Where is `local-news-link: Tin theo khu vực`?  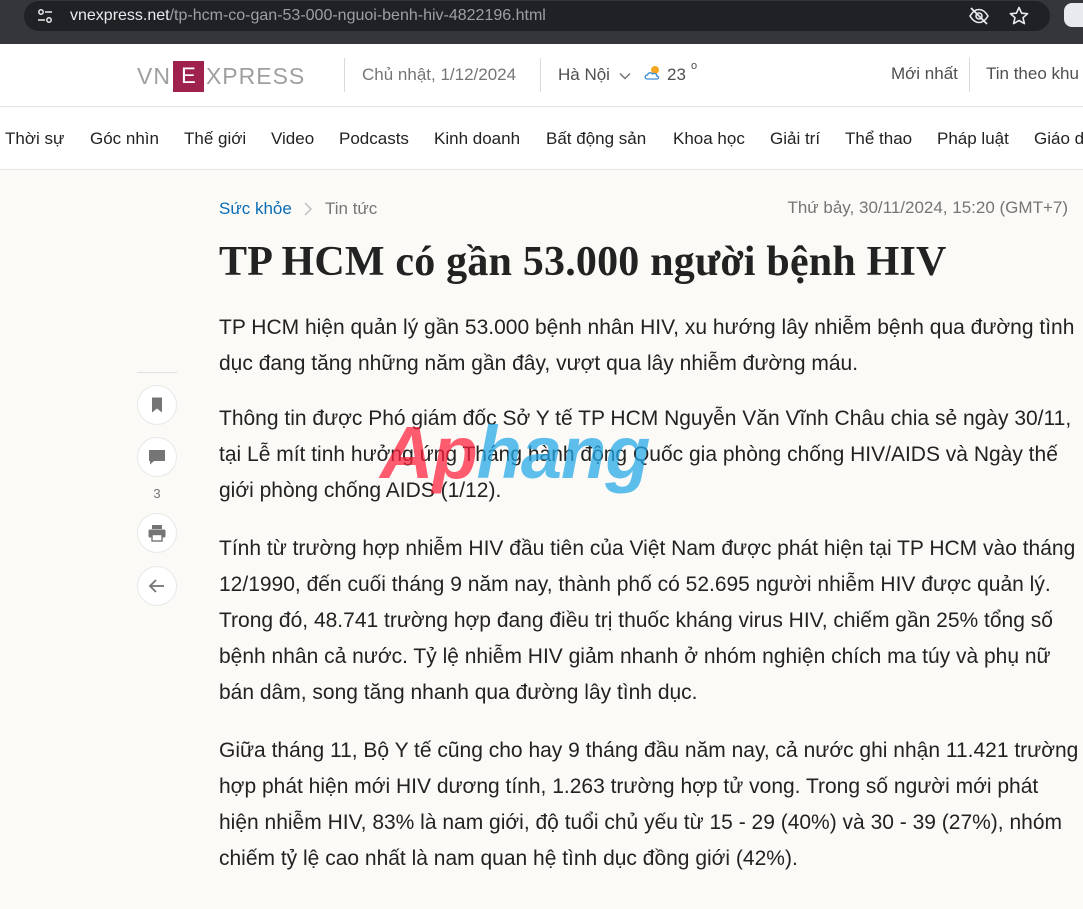 local-news-link: Tin theo khu vực is located at coordinates (1034, 74).